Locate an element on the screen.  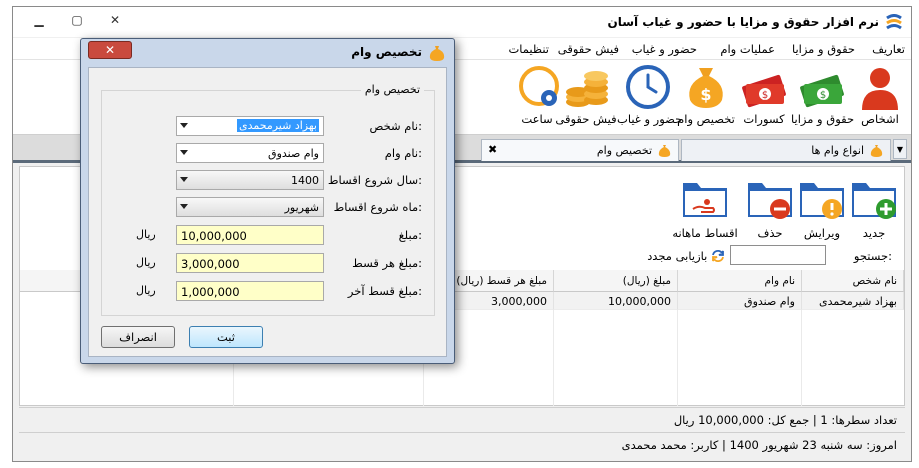
cancel-button: انصراف is located at coordinates (138, 337).